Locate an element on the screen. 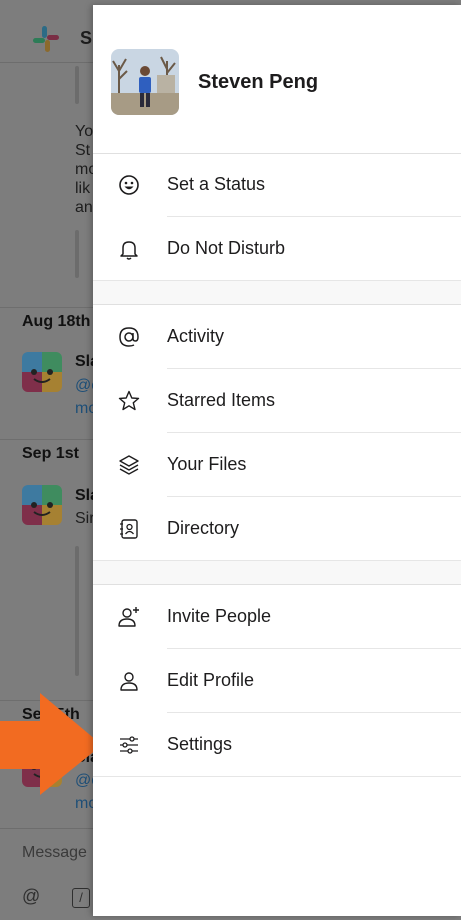  menu-item-settings: Settings is located at coordinates (277, 745).